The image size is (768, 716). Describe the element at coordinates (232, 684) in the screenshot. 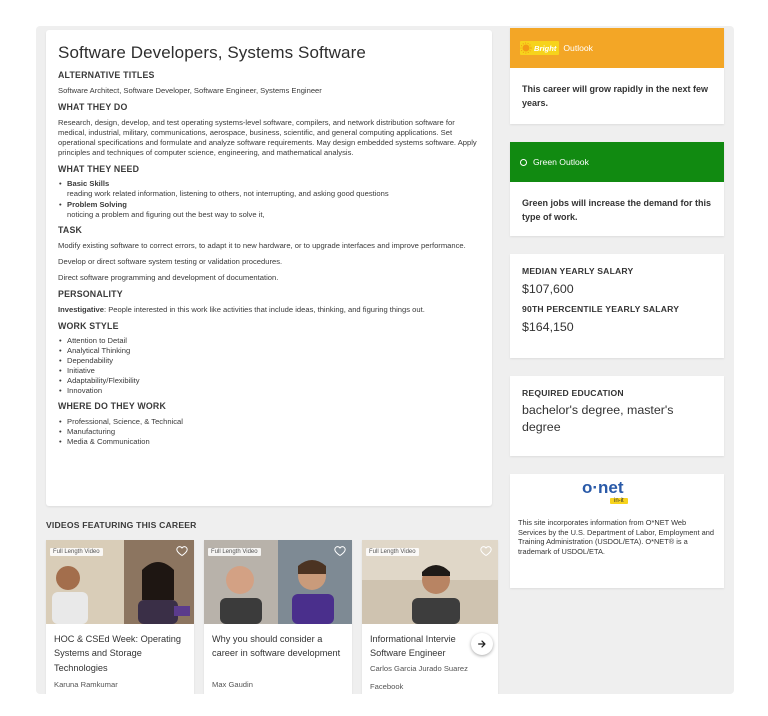

I see `video-person: Max Gaudin` at that location.